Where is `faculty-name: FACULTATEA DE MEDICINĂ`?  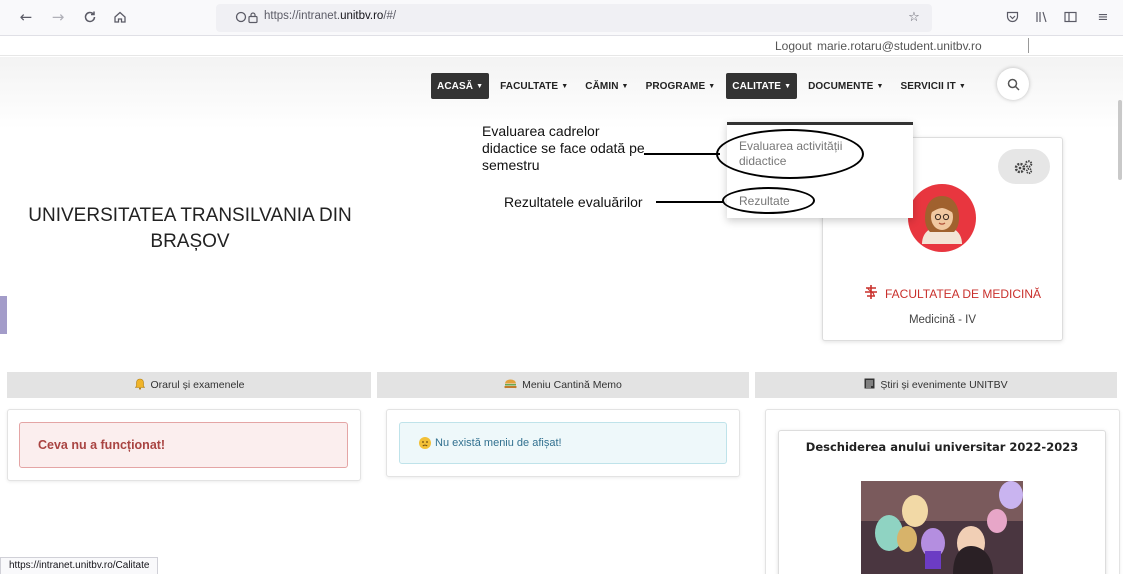 faculty-name: FACULTATEA DE MEDICINĂ is located at coordinates (963, 294).